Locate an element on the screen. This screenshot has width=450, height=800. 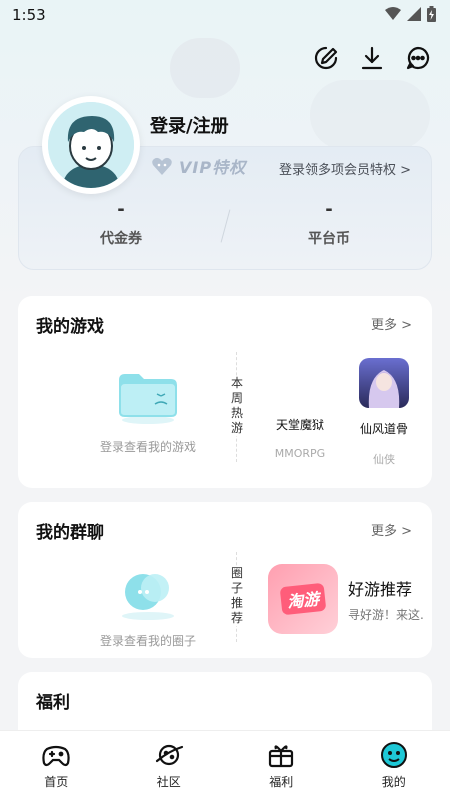
status-bar: 1:53 is located at coordinates (225, 15).